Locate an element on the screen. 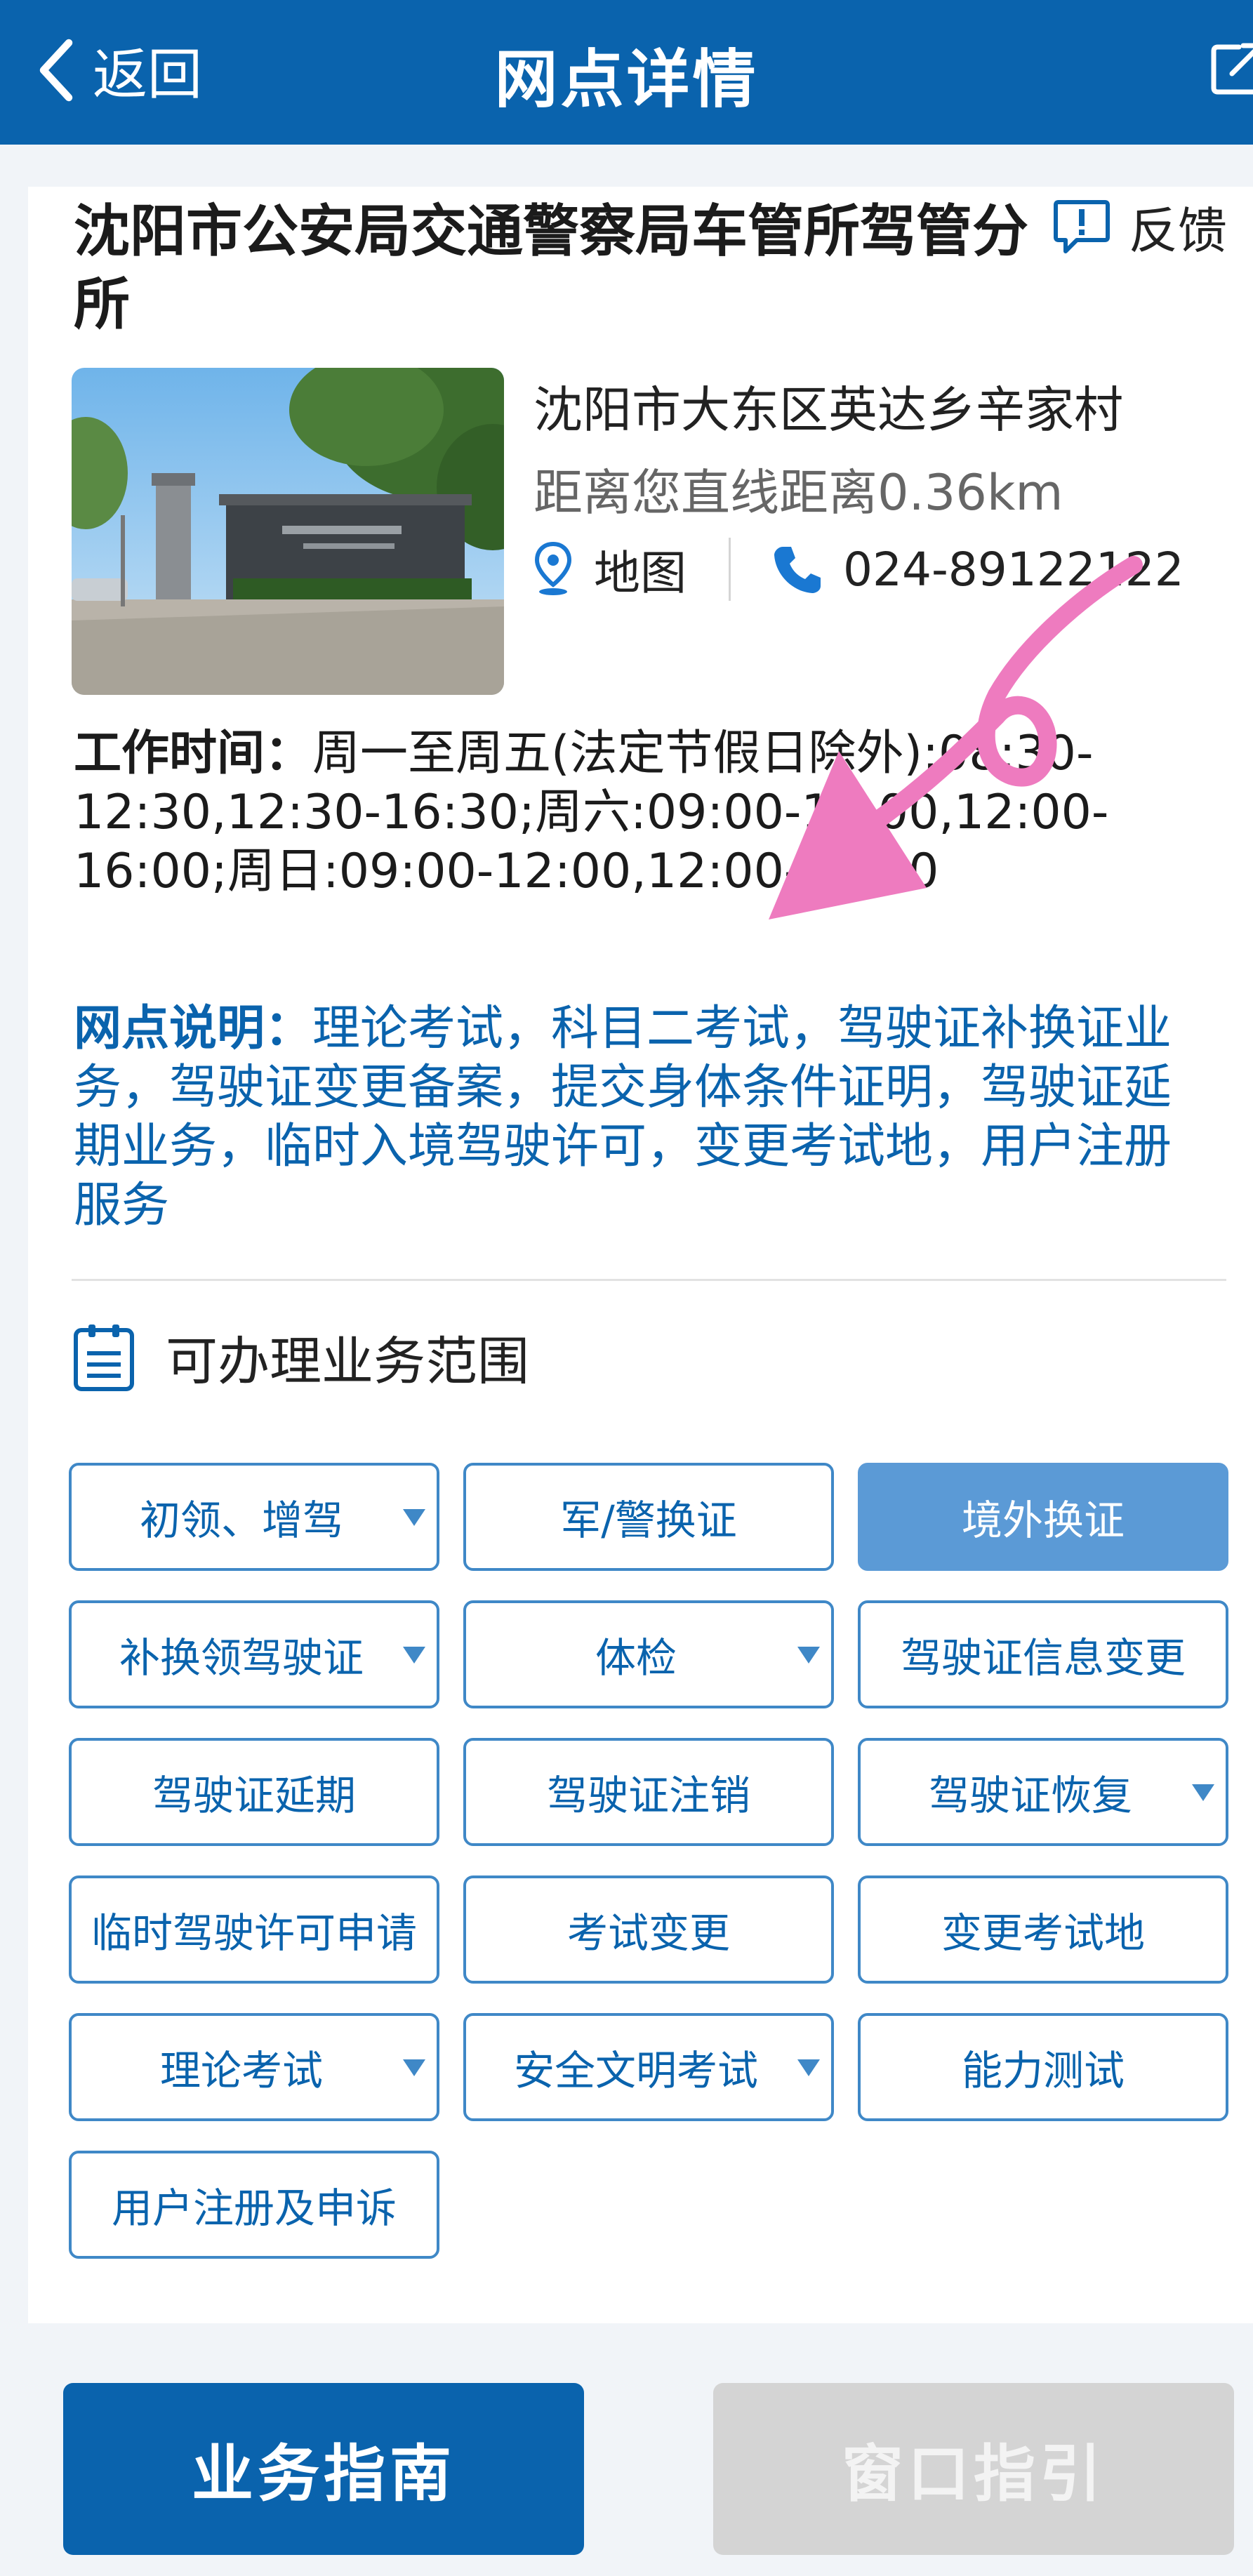 The width and height of the screenshot is (1253, 2576). business-button-label: 驾驶证信息变更 is located at coordinates (1043, 1658).